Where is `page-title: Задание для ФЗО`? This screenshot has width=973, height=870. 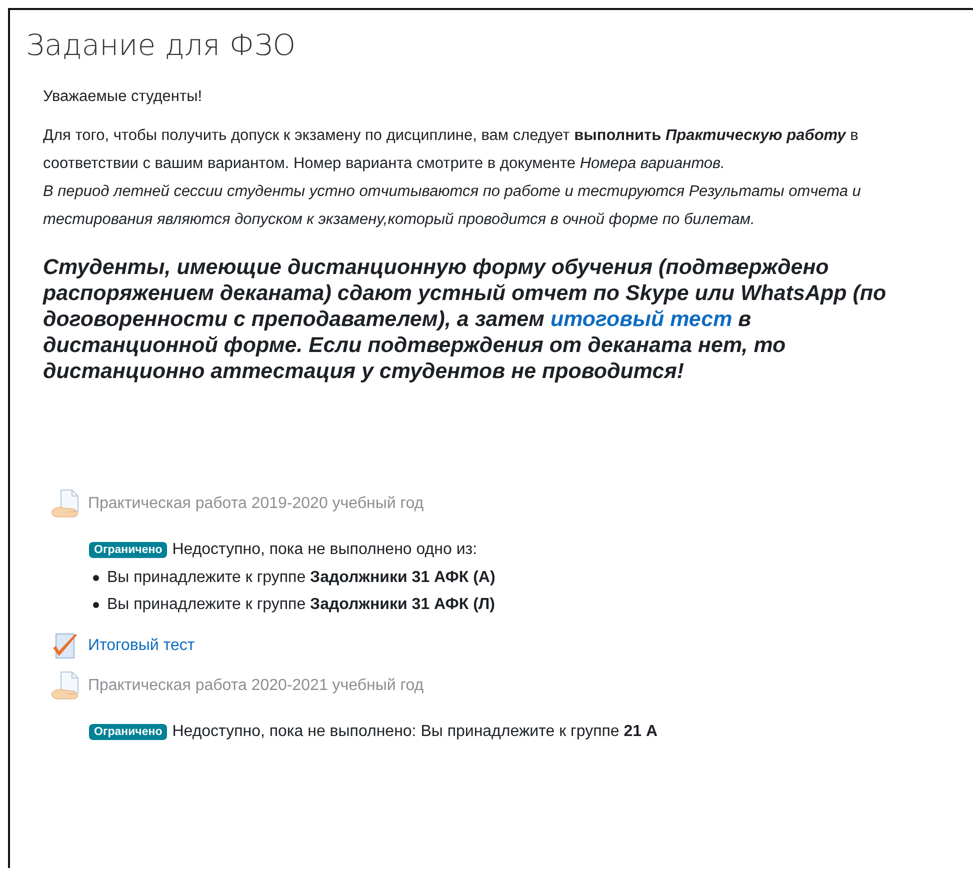
page-title: Задание для ФЗО is located at coordinates (161, 45).